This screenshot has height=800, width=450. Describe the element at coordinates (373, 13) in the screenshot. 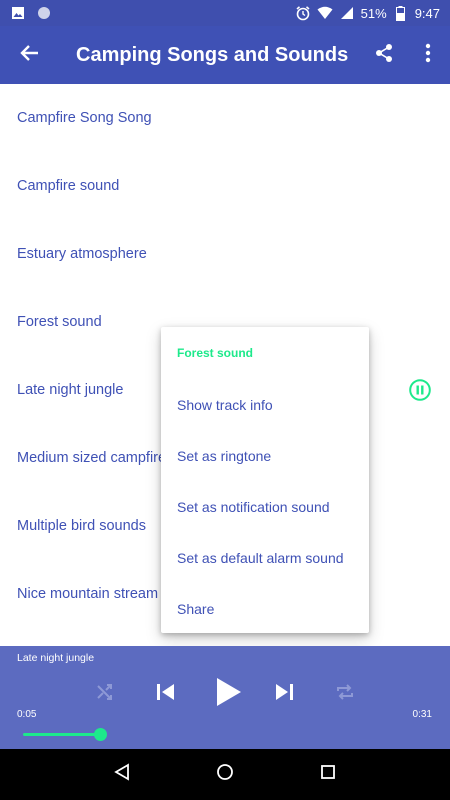

I see `battery-percent: 51%` at that location.